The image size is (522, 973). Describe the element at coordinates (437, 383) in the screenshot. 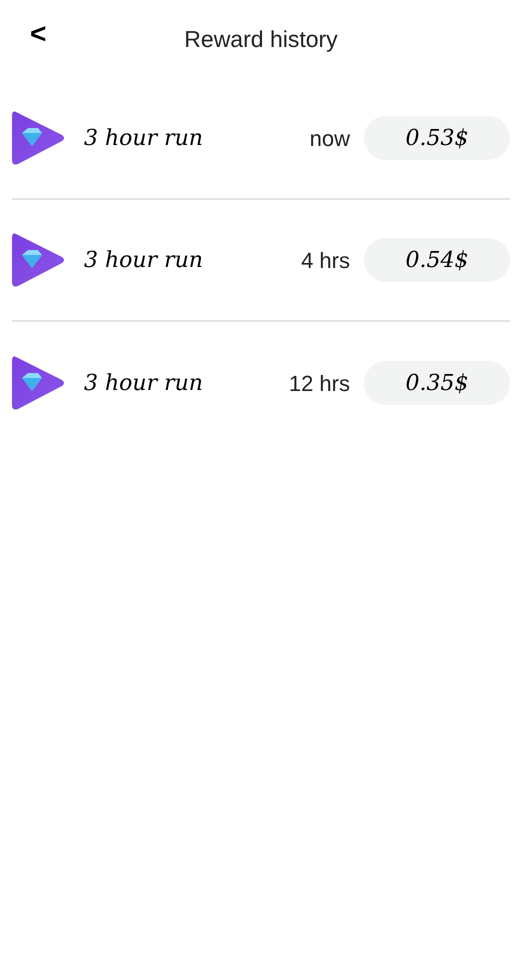

I see `amount-pill: 0.35$` at that location.